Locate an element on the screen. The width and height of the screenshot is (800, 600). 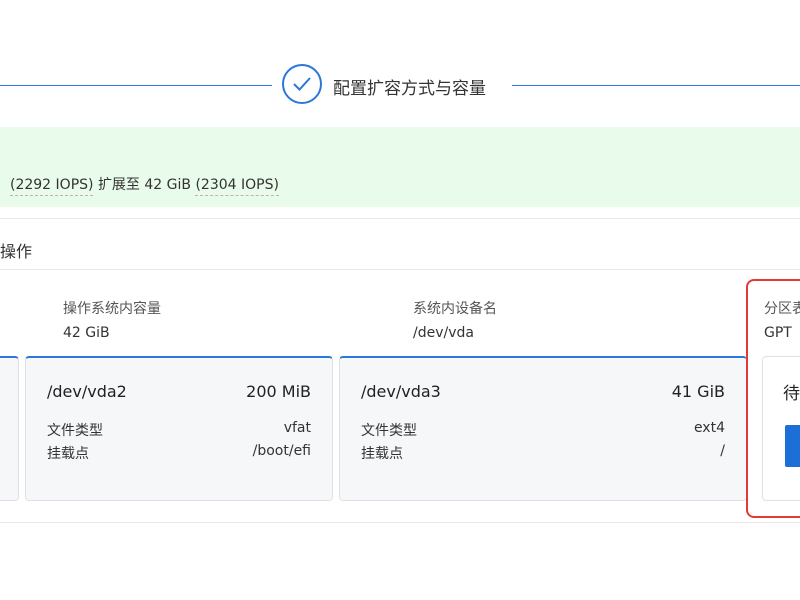
step-check-circle is located at coordinates (302, 84).